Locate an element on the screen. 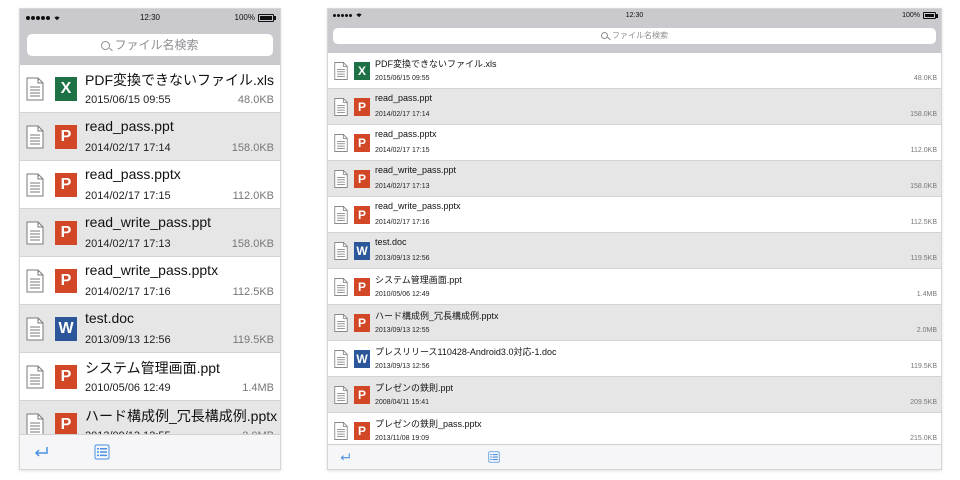  file-size: 112.5KB is located at coordinates (923, 222).